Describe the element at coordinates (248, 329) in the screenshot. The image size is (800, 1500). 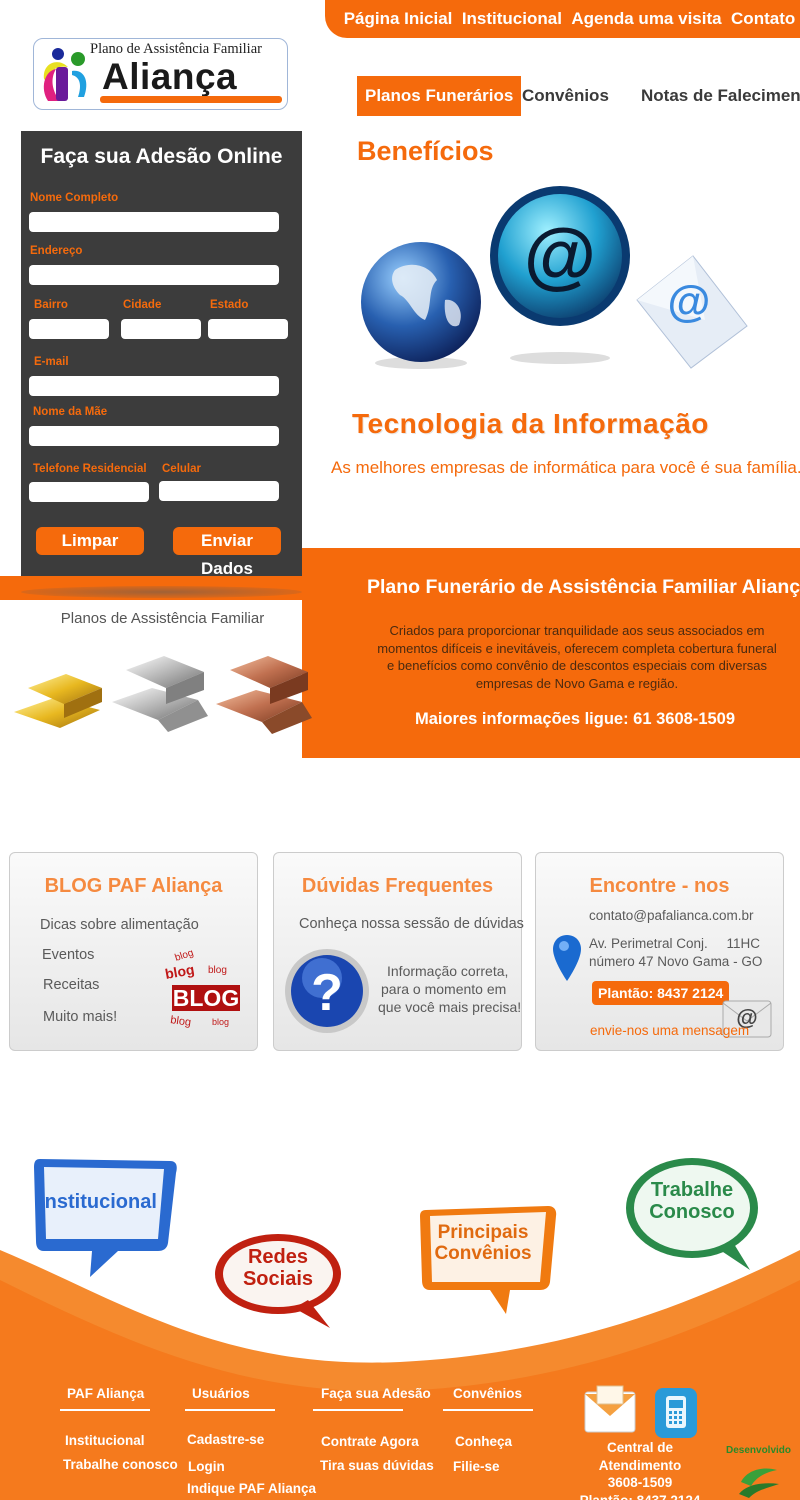
I see `estado-field` at that location.